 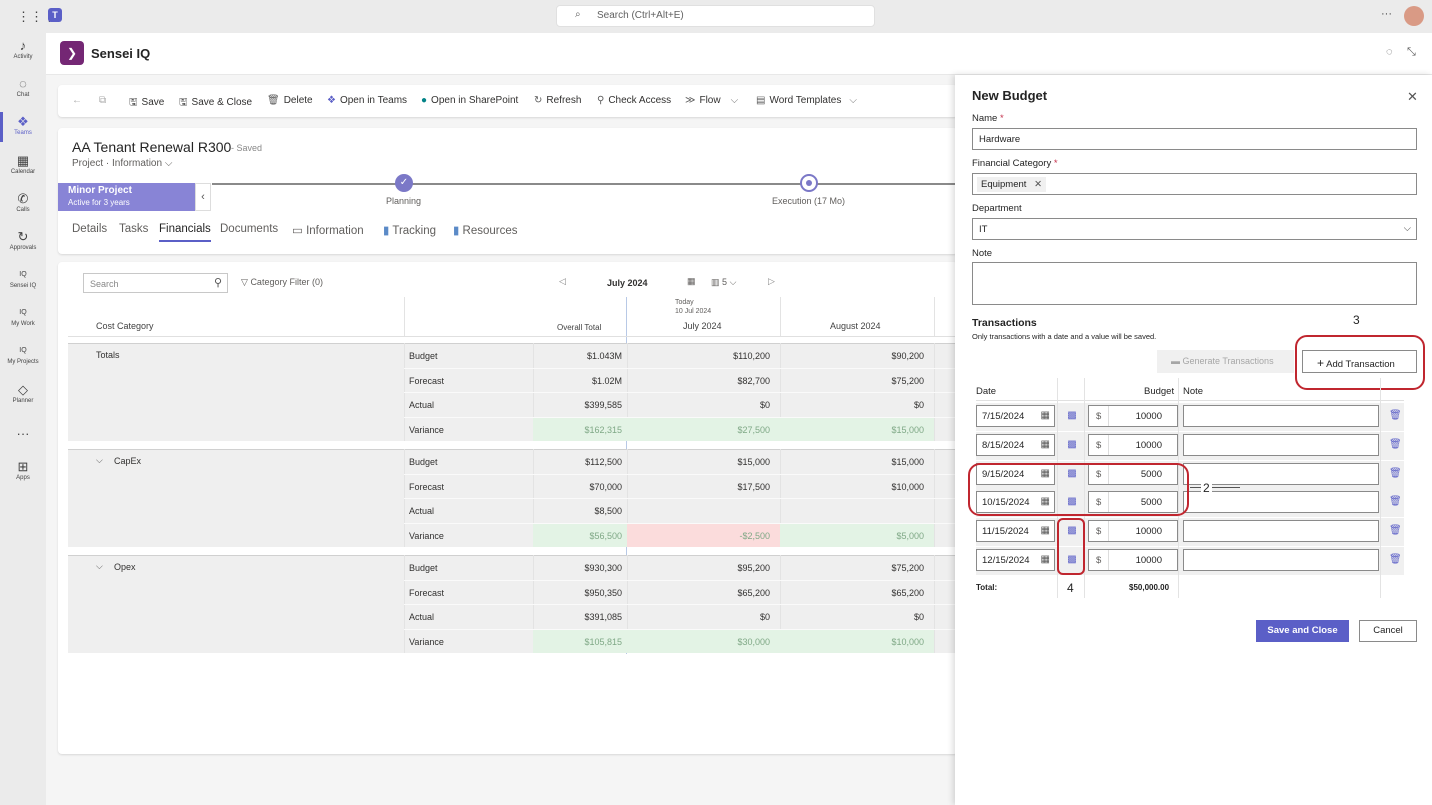 What do you see at coordinates (603, 568) in the screenshot?
I see `overall-total-cell: $930,300` at bounding box center [603, 568].